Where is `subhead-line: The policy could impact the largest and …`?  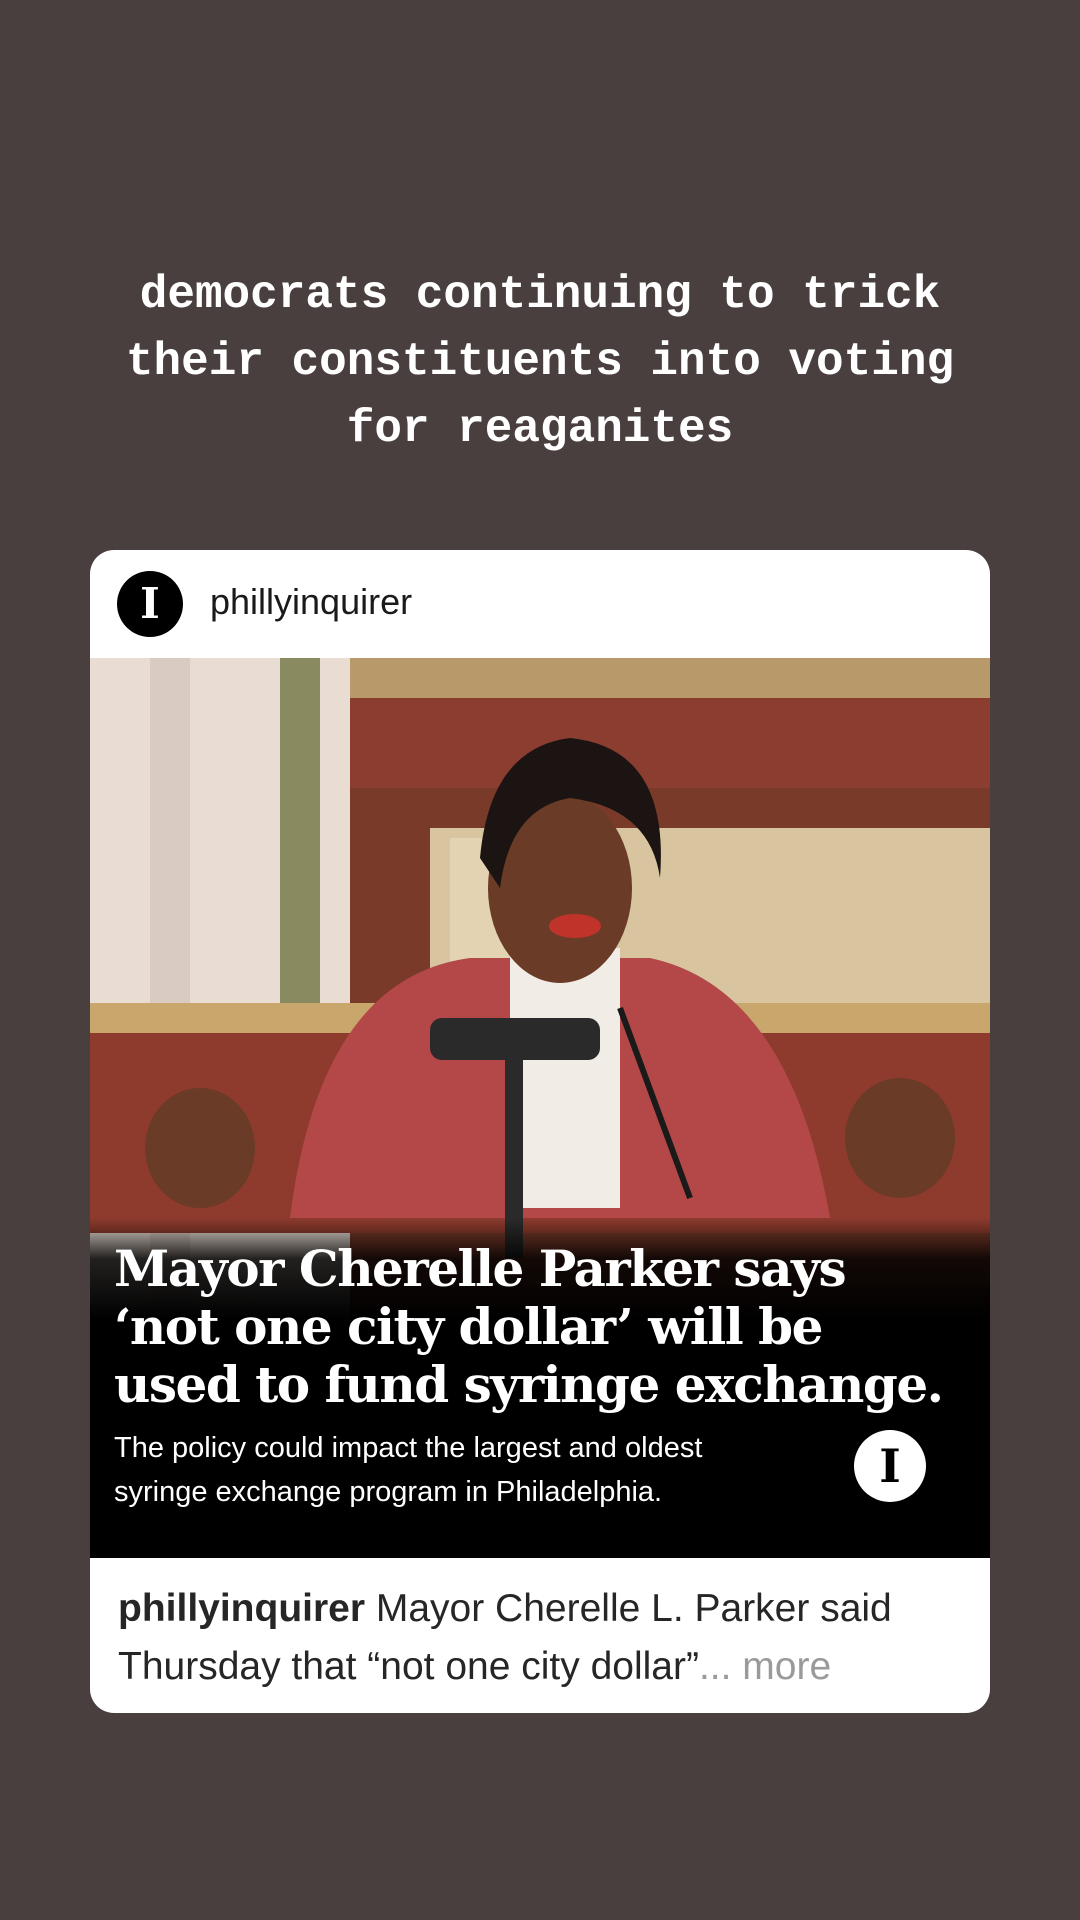 subhead-line: The policy could impact the largest and … is located at coordinates (408, 1448).